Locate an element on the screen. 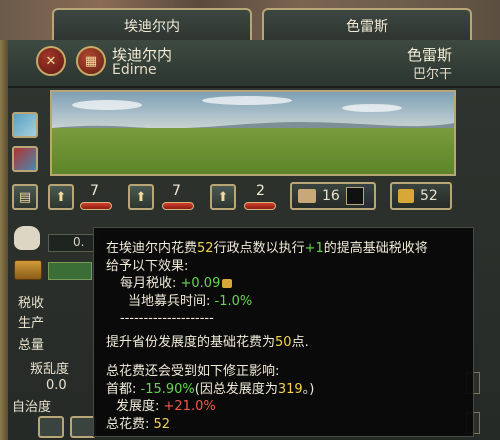 This screenshot has height=440, width=500. tooltip-line: 在埃迪尔内花费52行政点数以执行+1的提高基础税收将 is located at coordinates (284, 249).